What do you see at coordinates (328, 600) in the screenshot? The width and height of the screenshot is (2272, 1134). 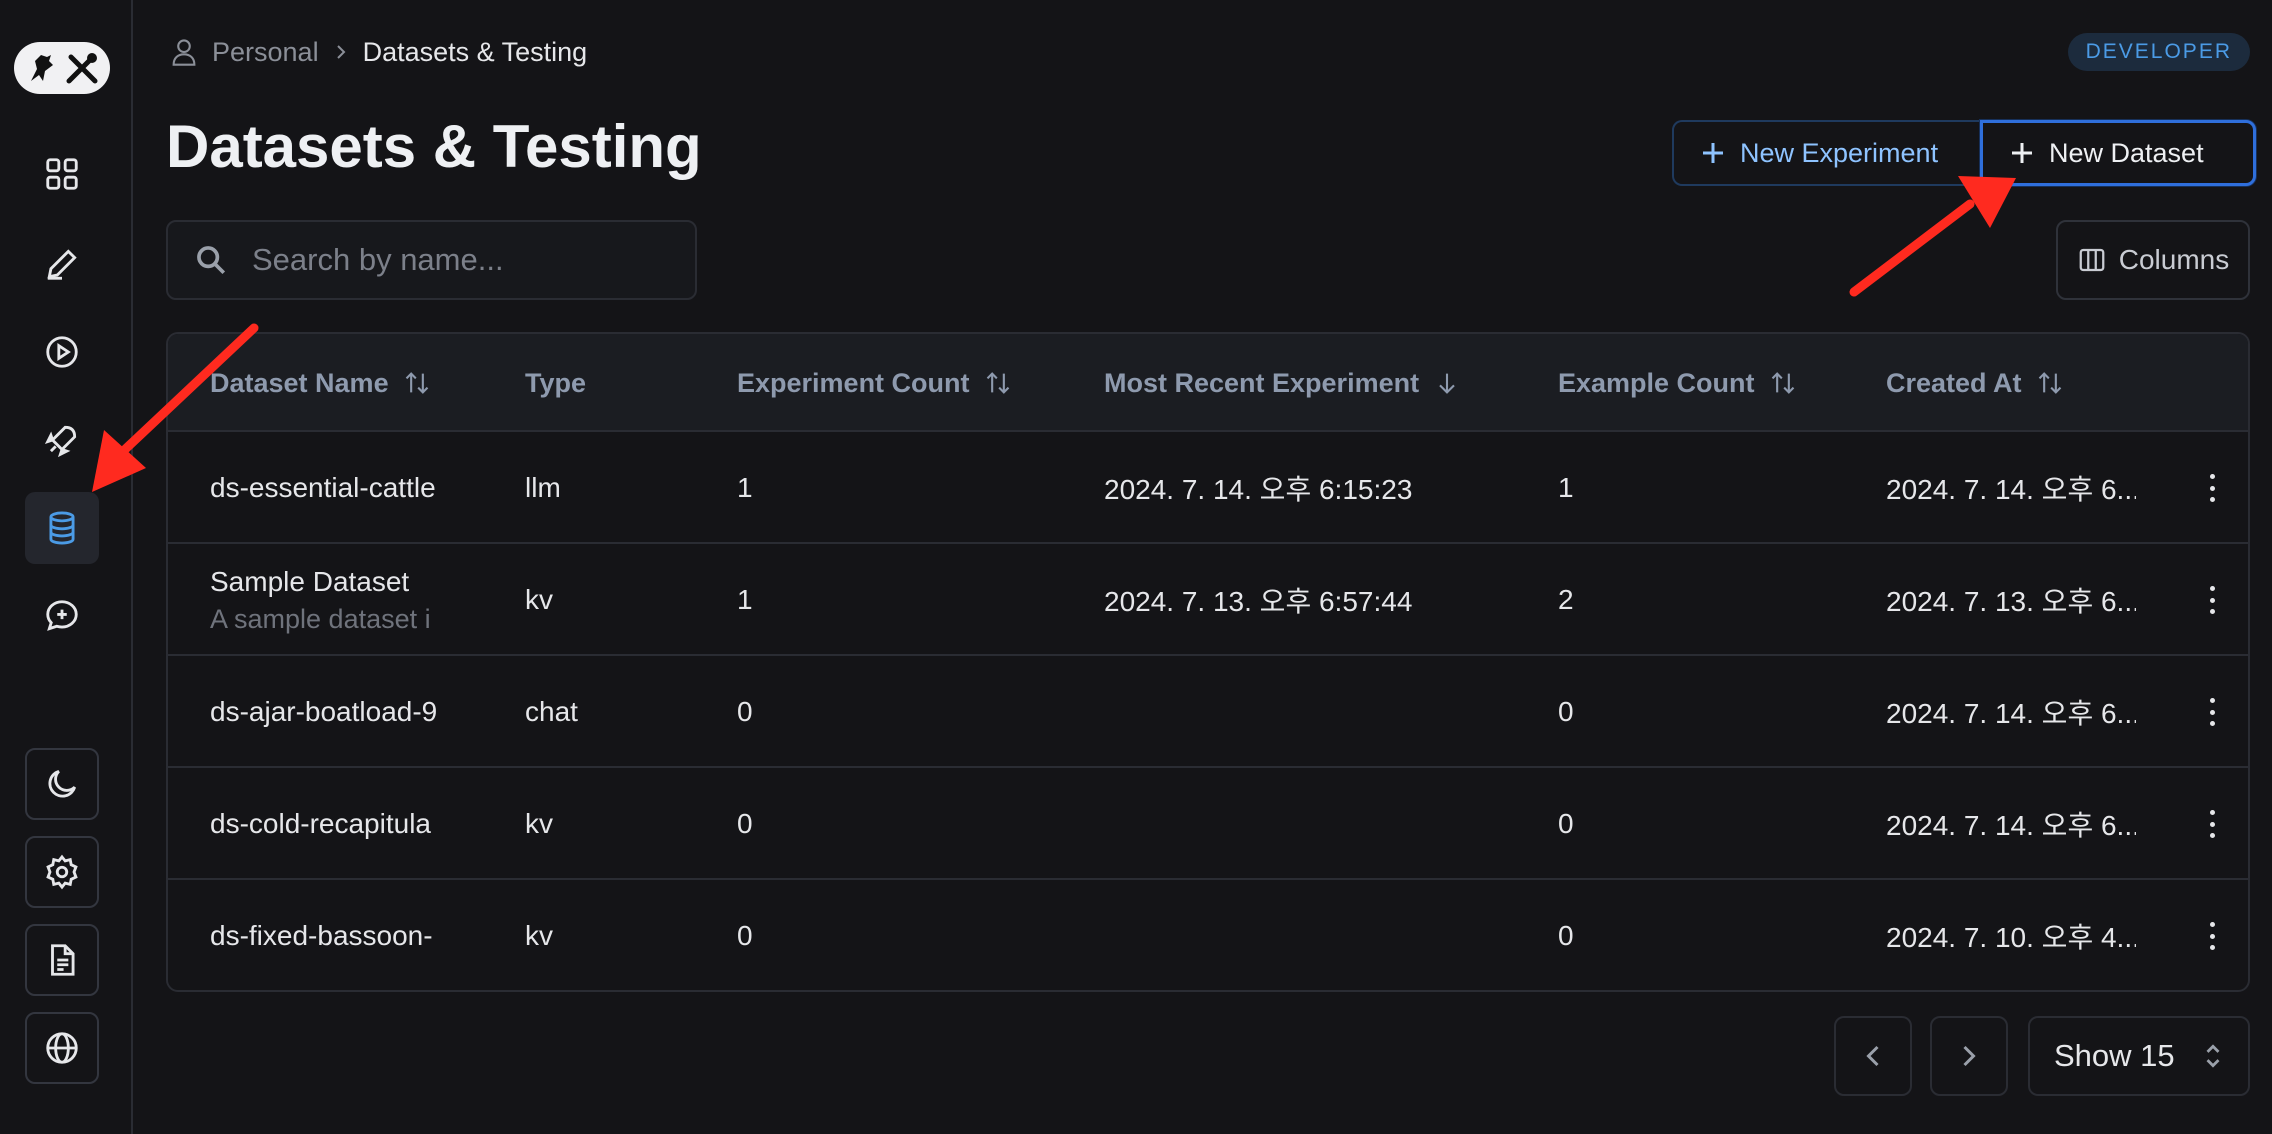 I see `dataset-name-cell: Sample Dataset A sample dataset i` at bounding box center [328, 600].